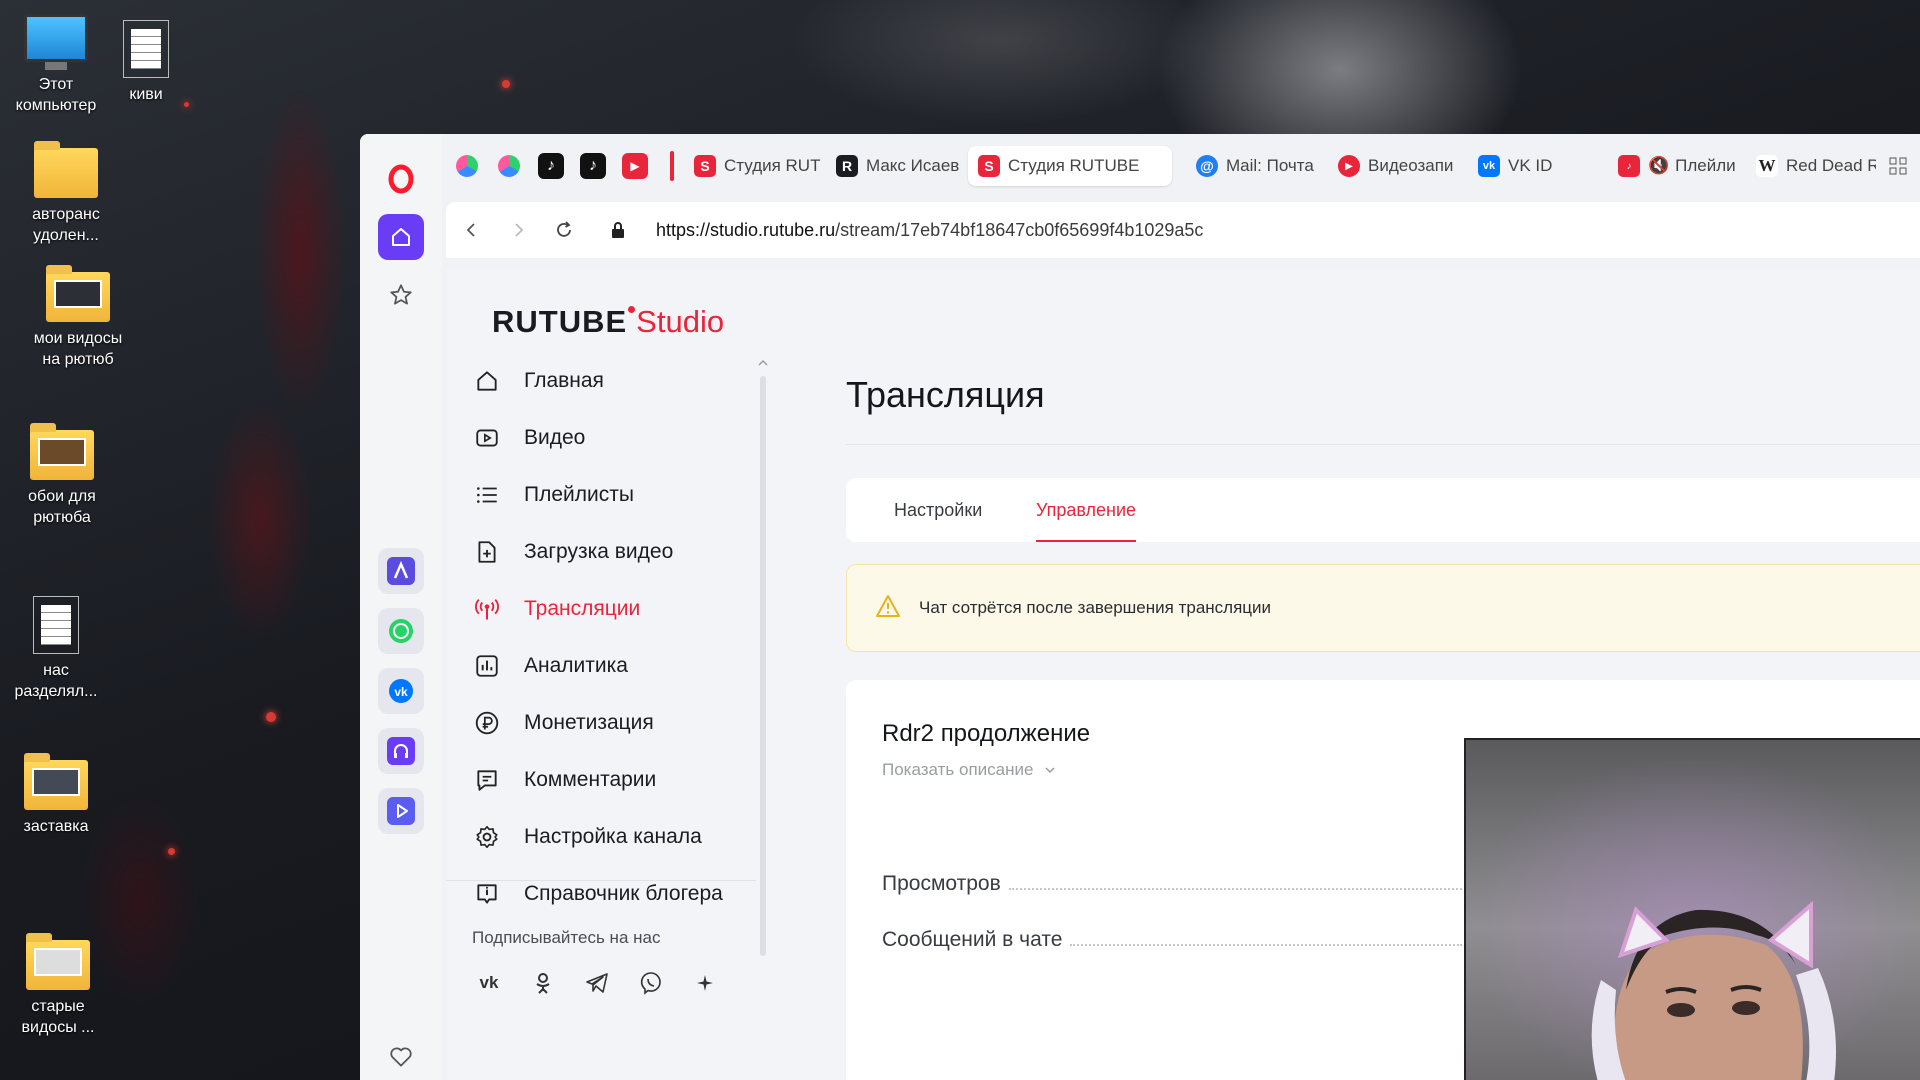 The image size is (1920, 1080). Describe the element at coordinates (78, 349) in the screenshot. I see `desktop-icon-label: мои видосы на рютюб` at that location.